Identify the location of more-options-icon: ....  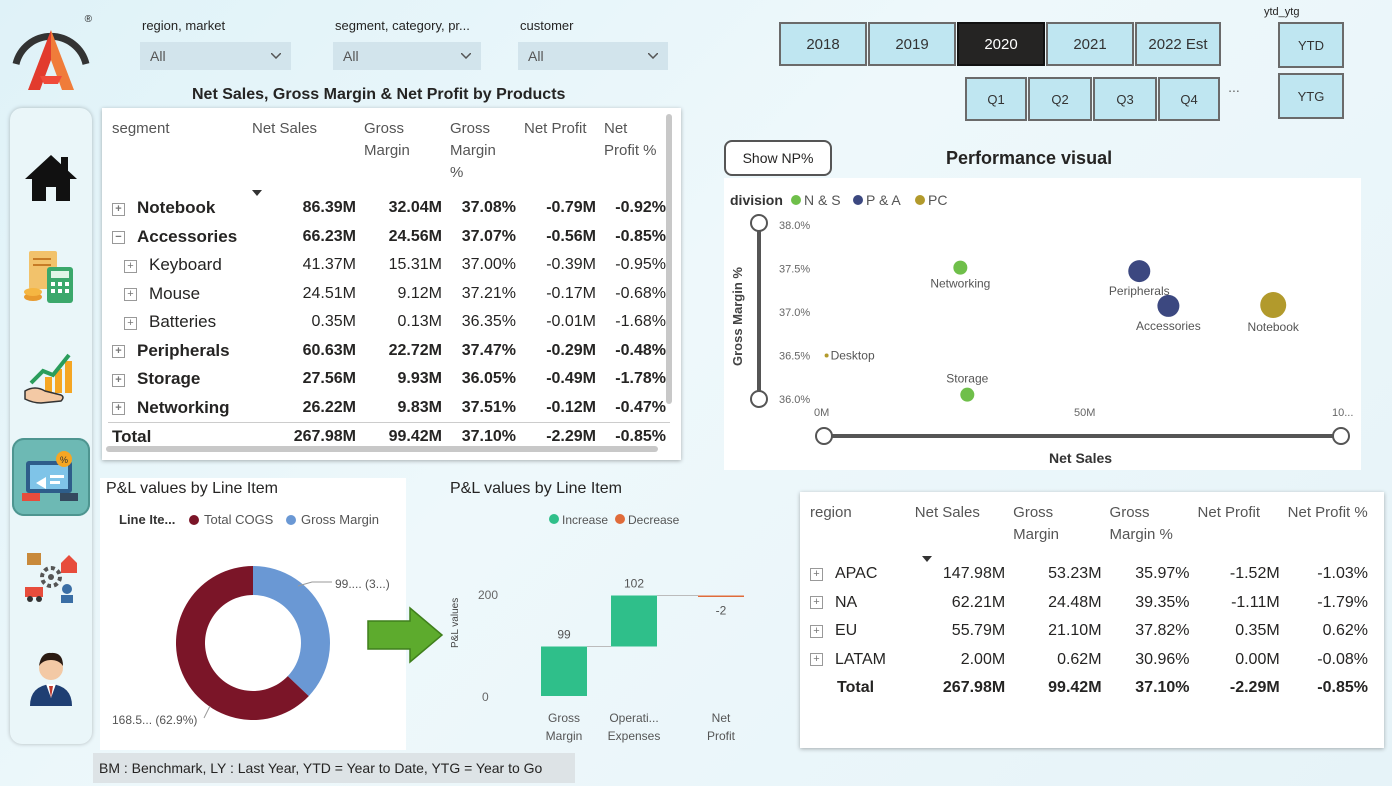
(1234, 90).